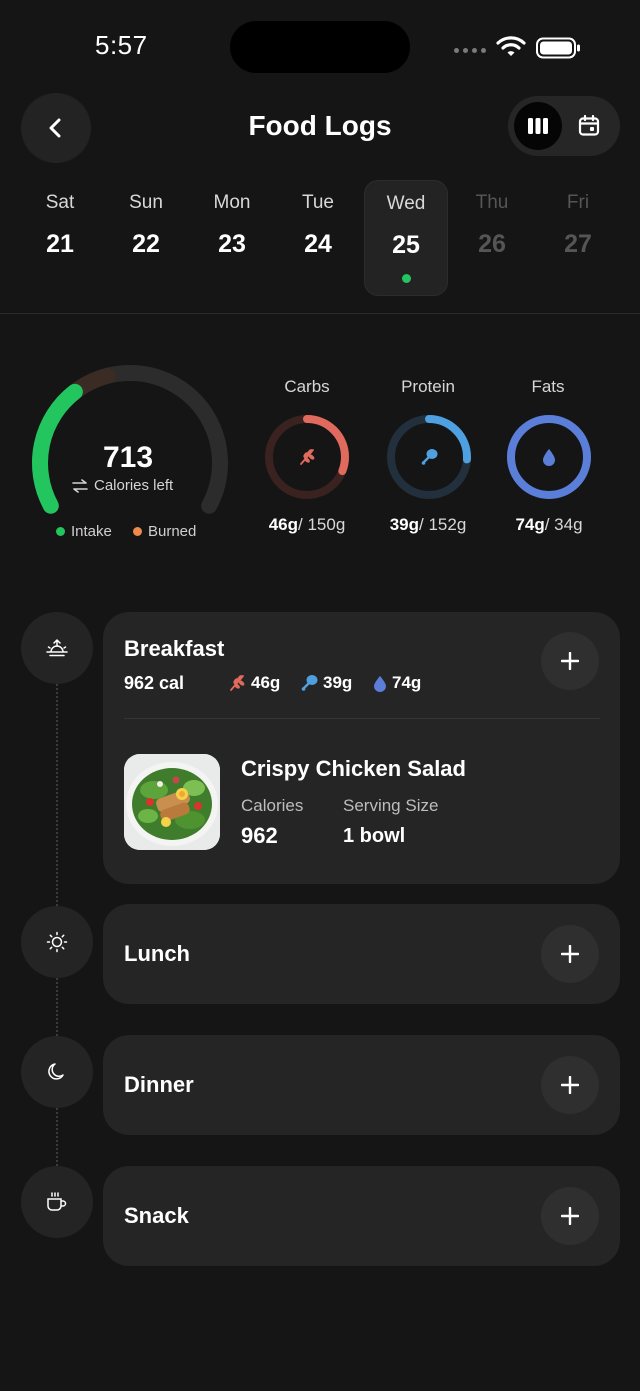  Describe the element at coordinates (146, 238) in the screenshot. I see `day-sun: Sun 22` at that location.